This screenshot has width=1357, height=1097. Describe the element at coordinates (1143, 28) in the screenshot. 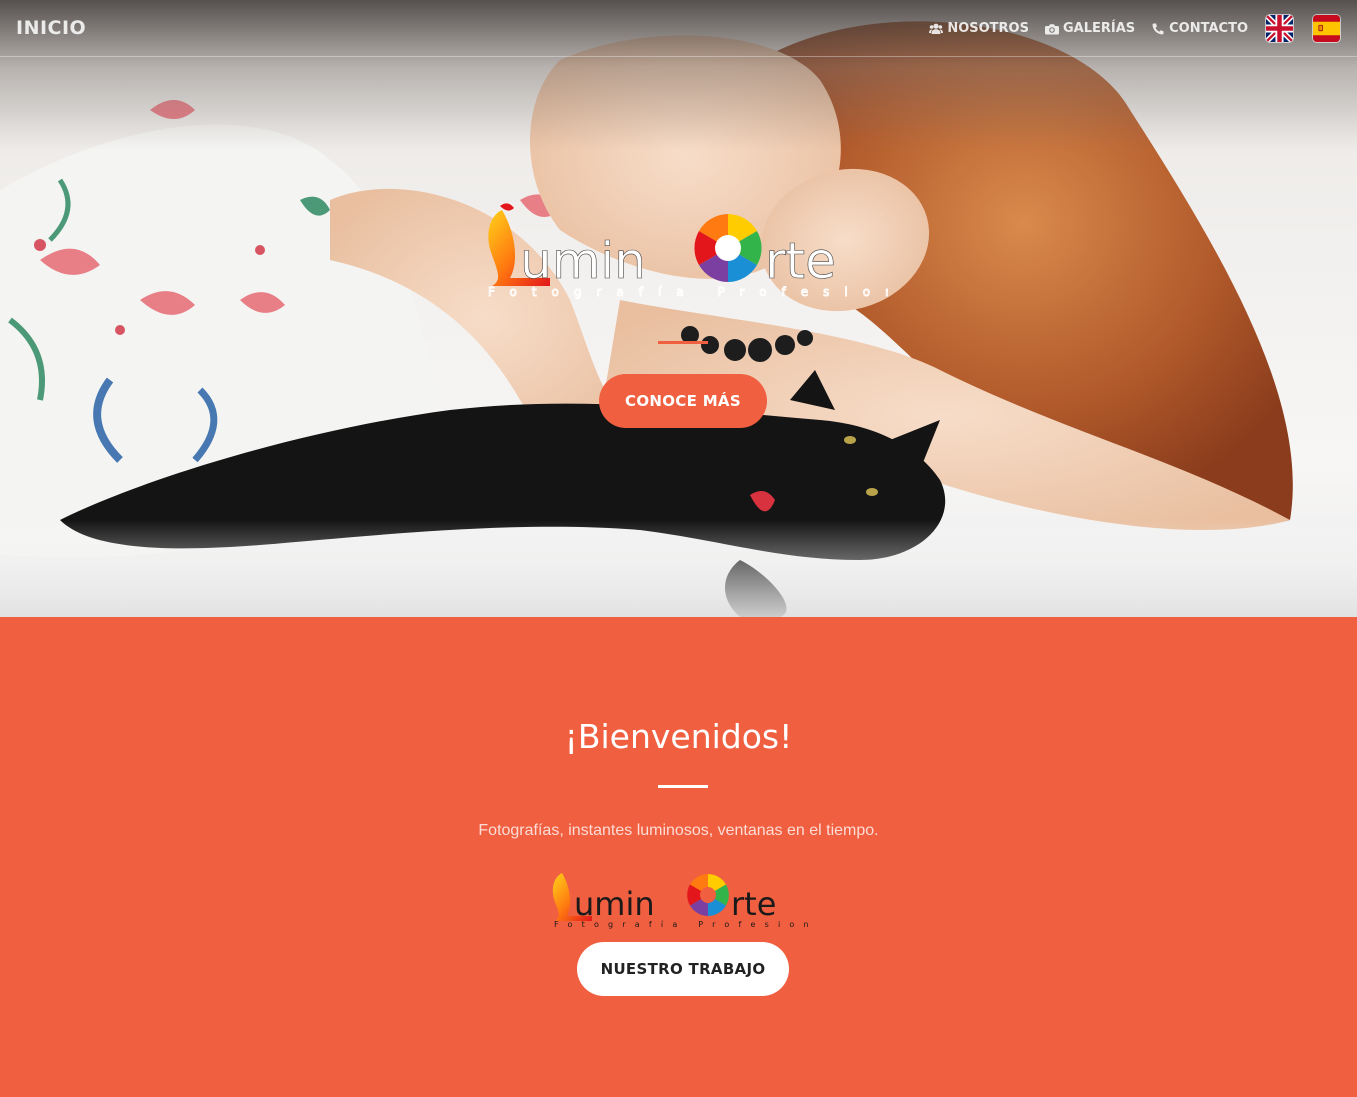

I see `nav-links: NOSOTROS GALERÍAS CONTACTO` at that location.